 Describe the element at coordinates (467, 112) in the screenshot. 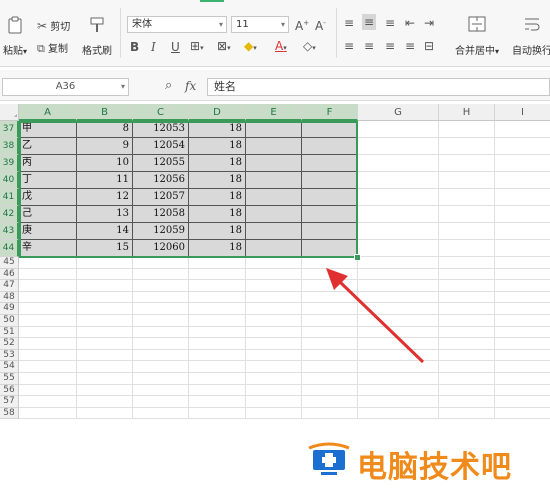

I see `column-header: H` at that location.